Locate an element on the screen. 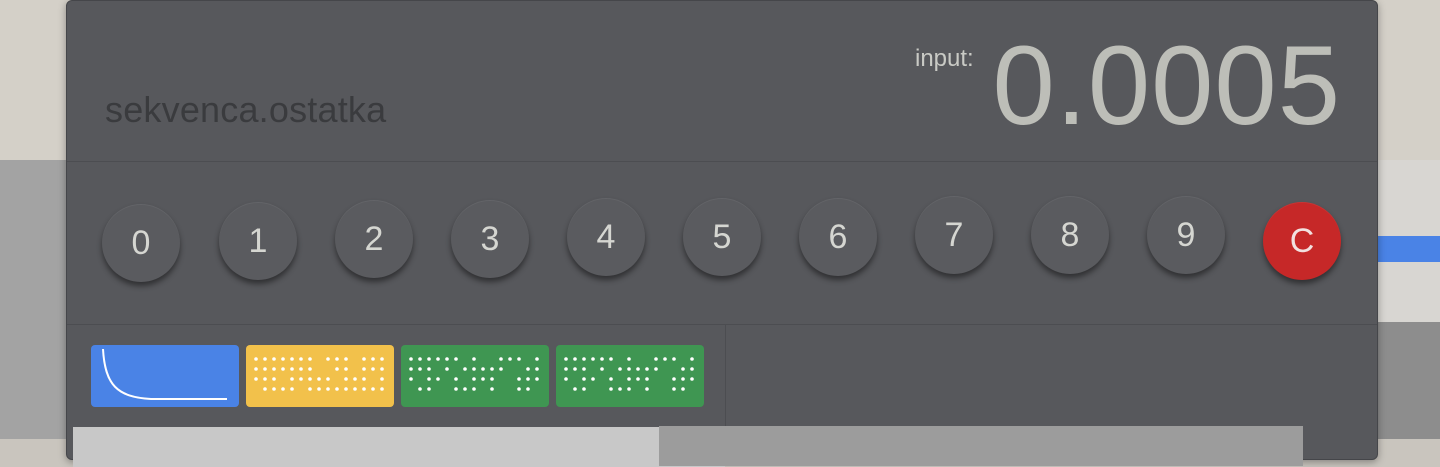 Image resolution: width=1440 pixels, height=467 pixels. digit-3-button: 3 is located at coordinates (490, 239).